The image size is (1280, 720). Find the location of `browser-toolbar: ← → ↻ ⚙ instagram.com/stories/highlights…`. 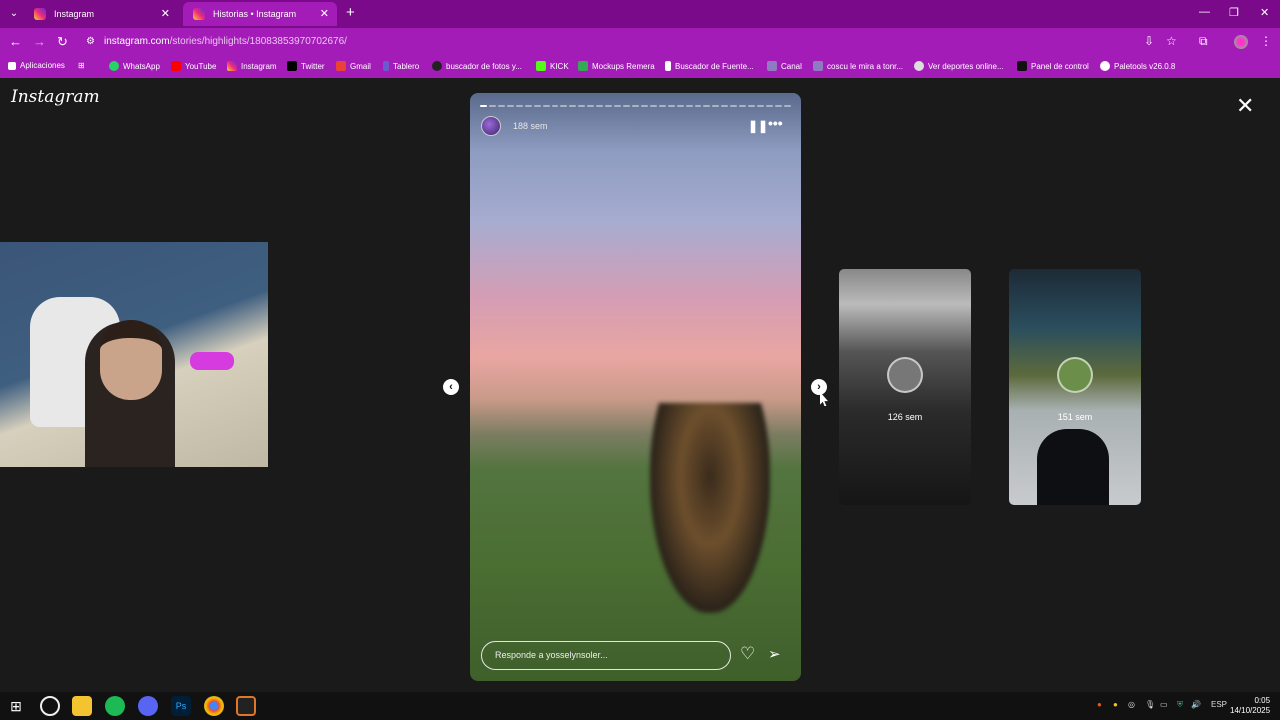

browser-toolbar: ← → ↻ ⚙ instagram.com/stories/highlights… is located at coordinates (640, 42).